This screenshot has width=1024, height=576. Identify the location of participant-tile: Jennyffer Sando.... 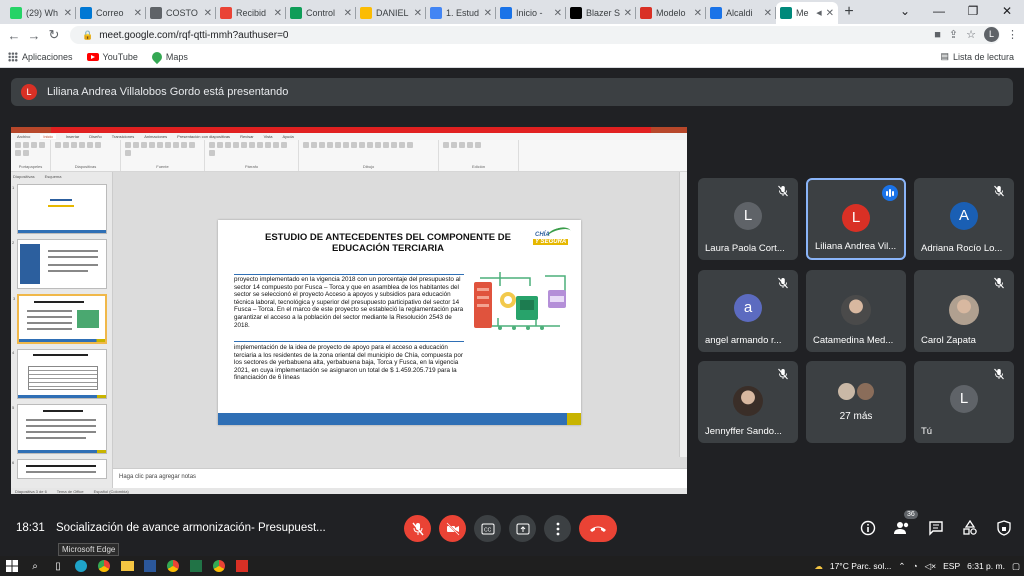
(748, 402).